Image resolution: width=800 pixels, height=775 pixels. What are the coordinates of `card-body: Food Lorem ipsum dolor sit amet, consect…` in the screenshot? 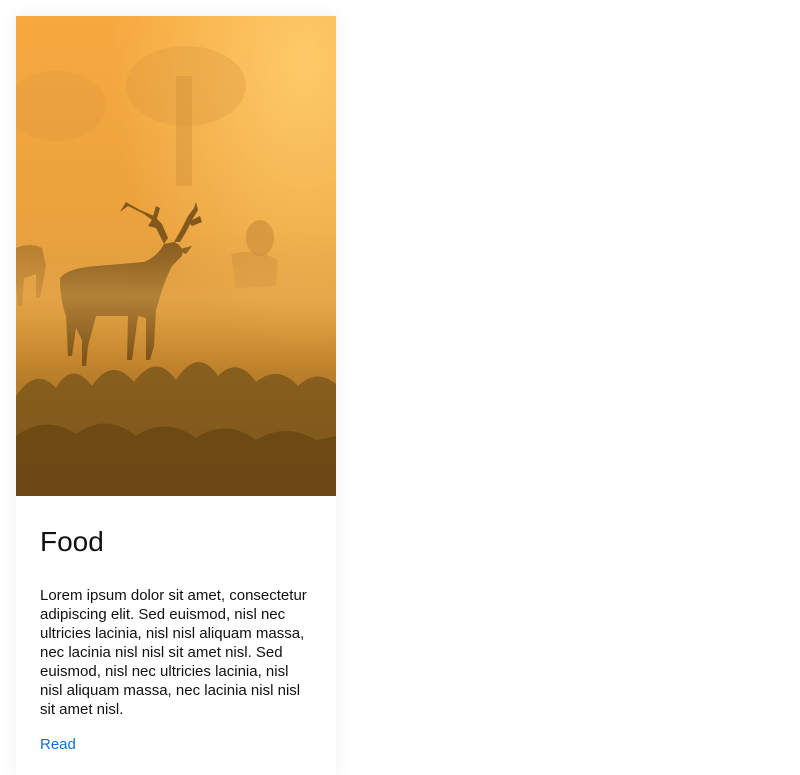 It's located at (176, 639).